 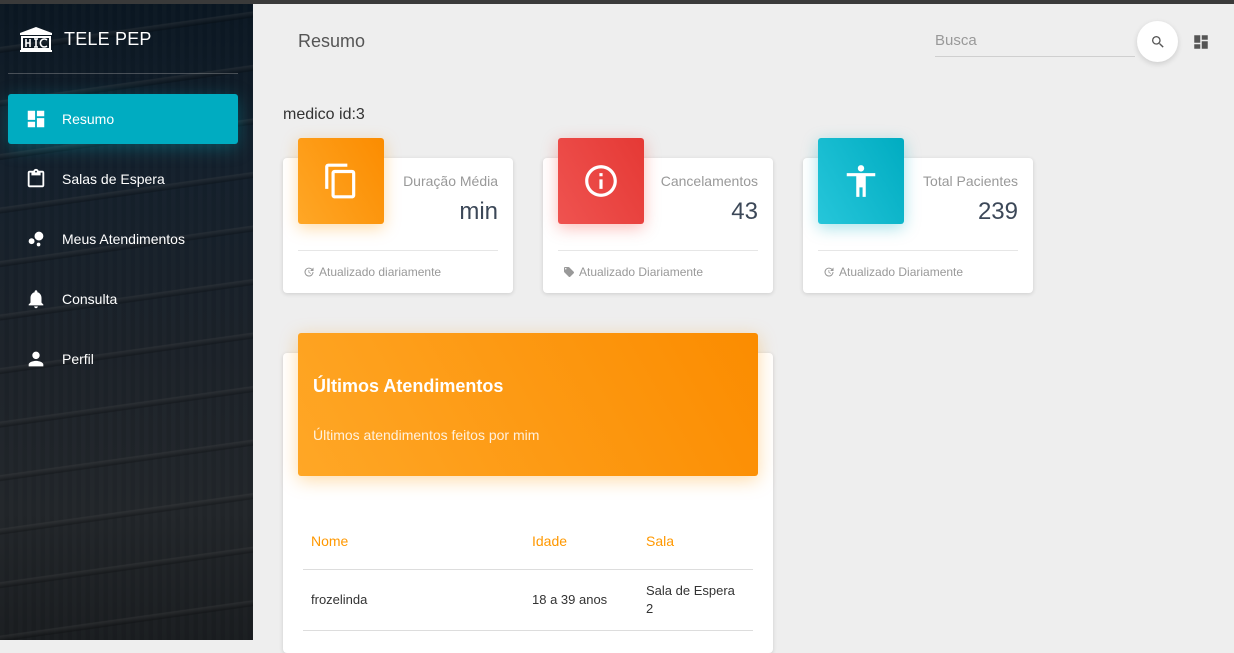 I want to click on accessibility-icon, so click(x=861, y=181).